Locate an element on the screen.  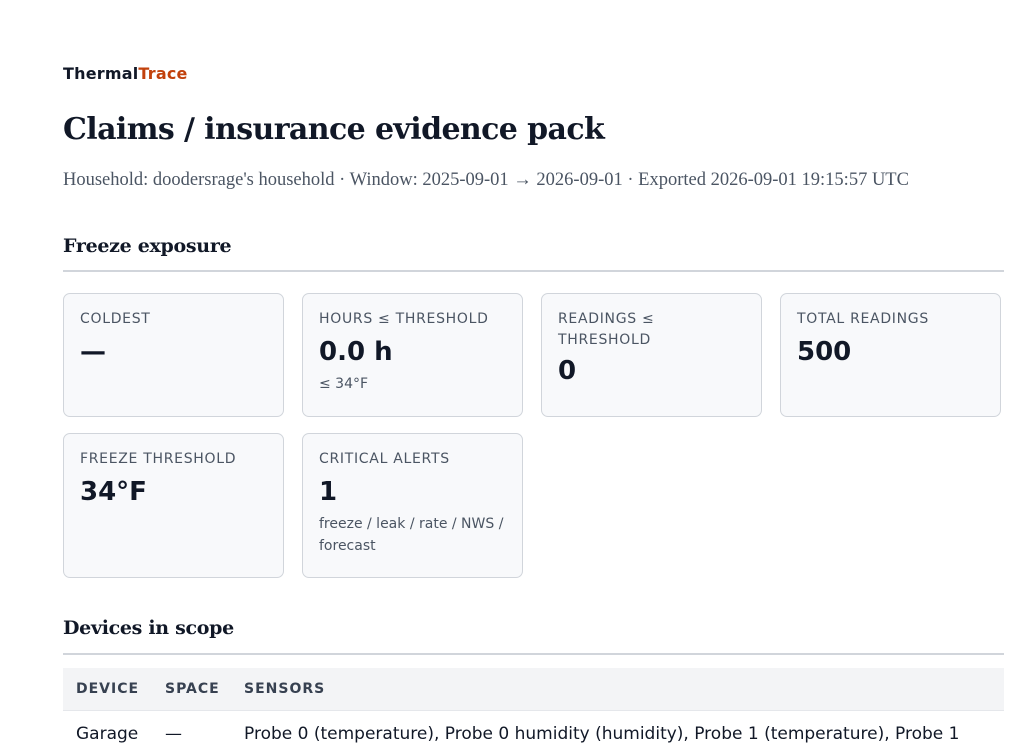
column-header-space: SPACE is located at coordinates (191, 689).